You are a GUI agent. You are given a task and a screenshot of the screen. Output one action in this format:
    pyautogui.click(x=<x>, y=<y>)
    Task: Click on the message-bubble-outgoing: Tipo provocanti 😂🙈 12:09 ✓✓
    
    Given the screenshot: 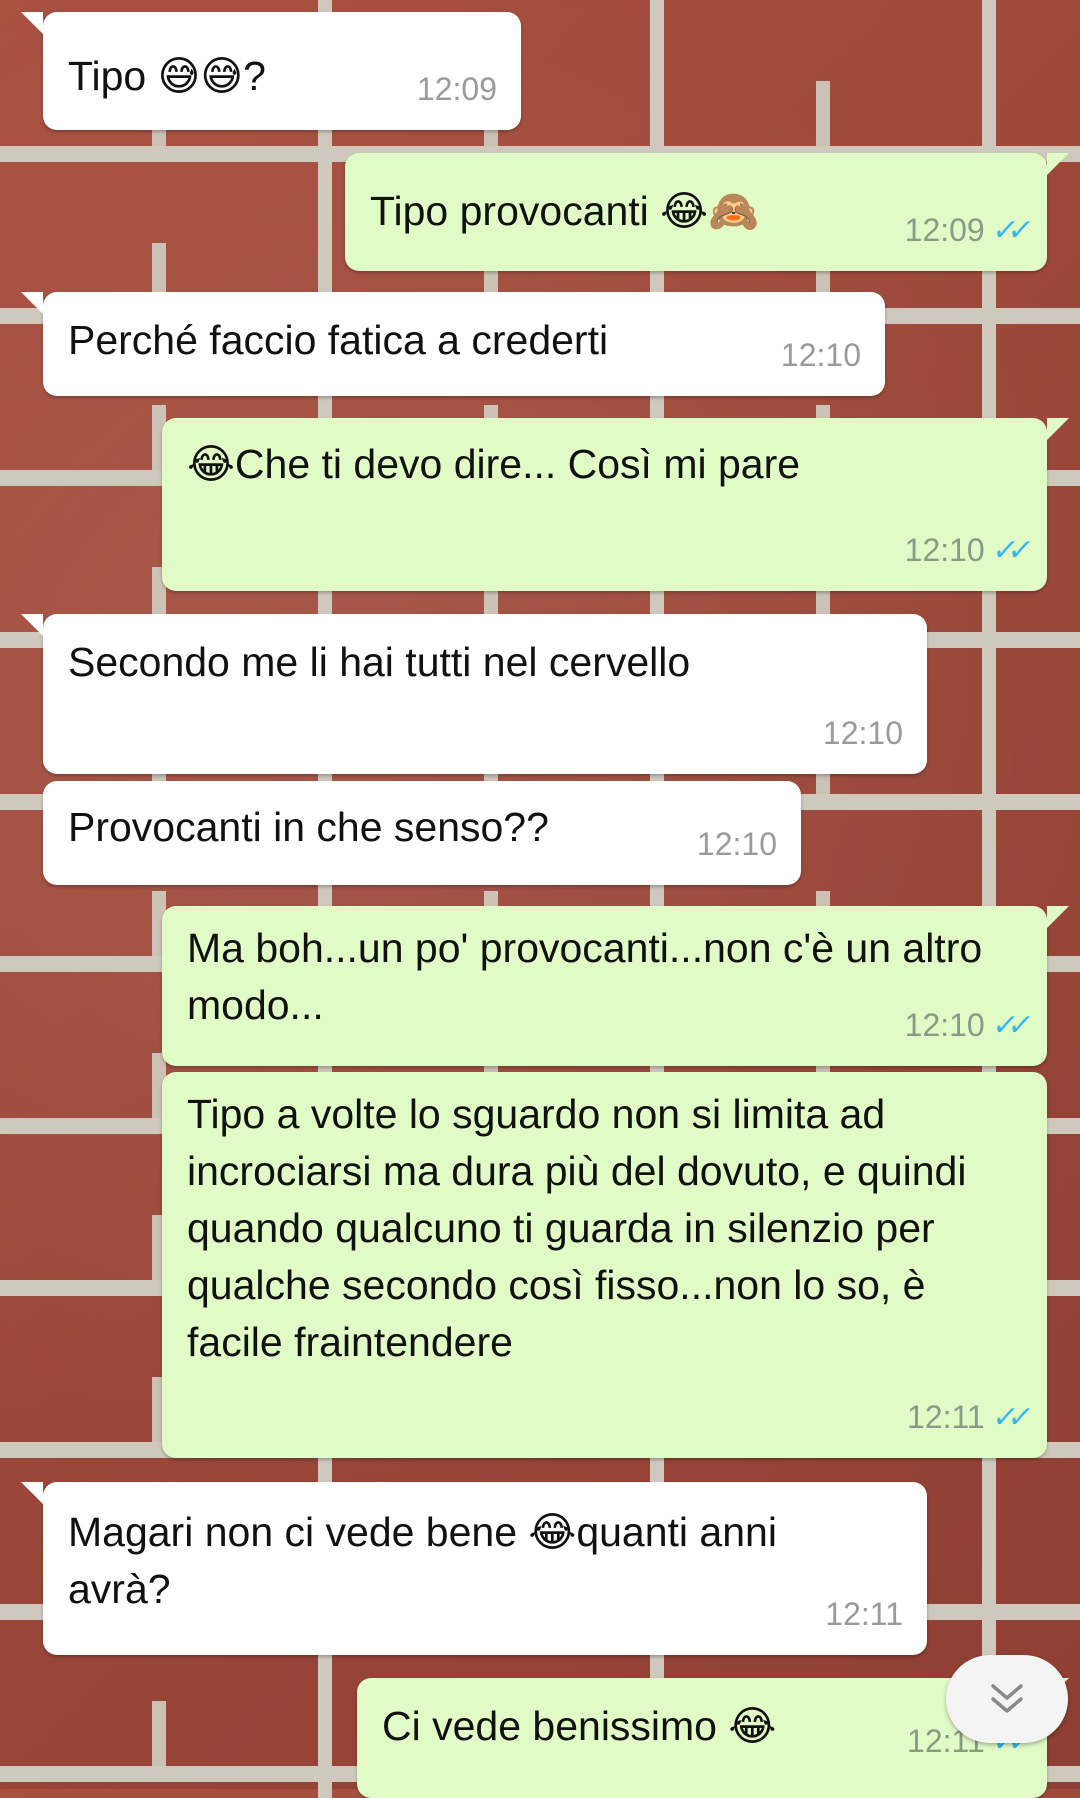 What is the action you would take?
    pyautogui.click(x=707, y=212)
    